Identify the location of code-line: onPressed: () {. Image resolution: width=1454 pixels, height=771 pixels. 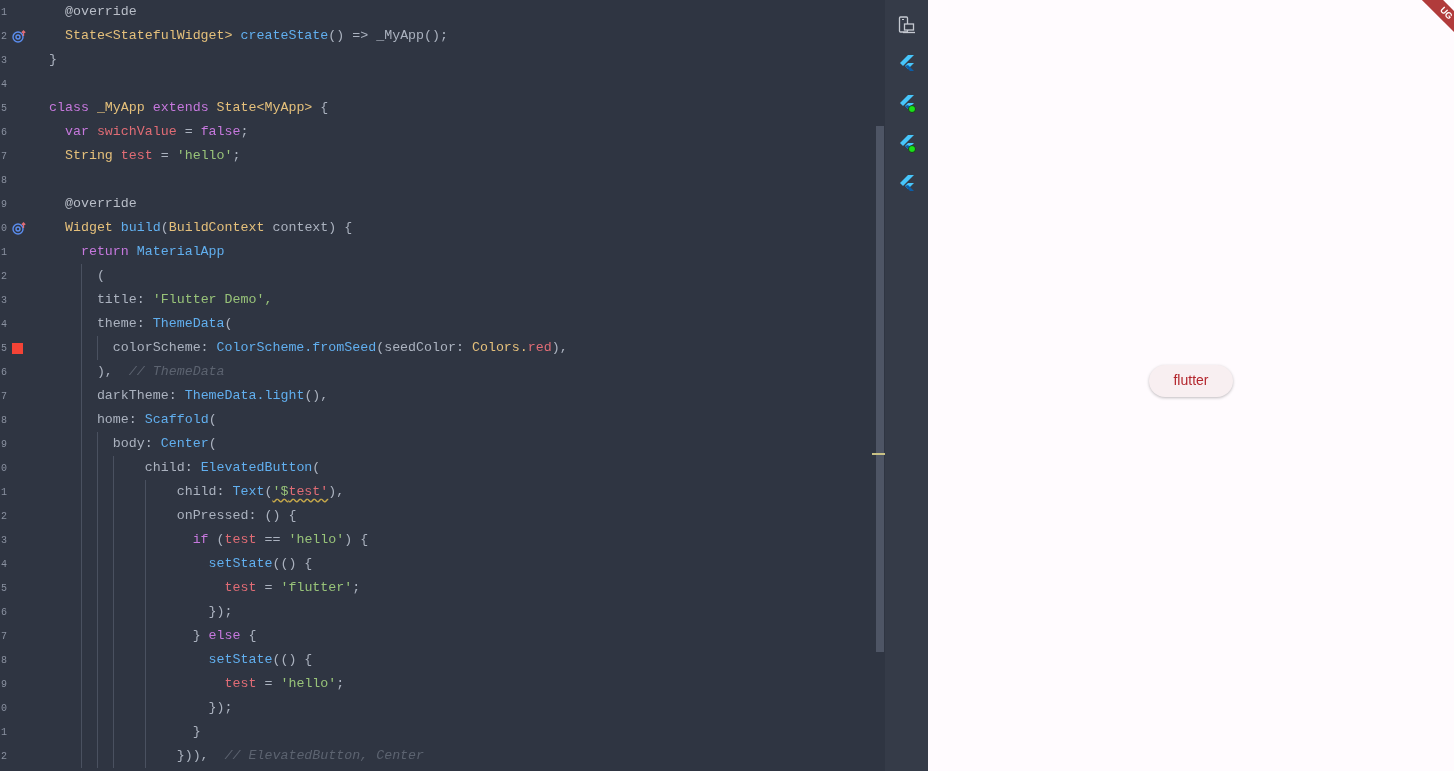
(236, 516).